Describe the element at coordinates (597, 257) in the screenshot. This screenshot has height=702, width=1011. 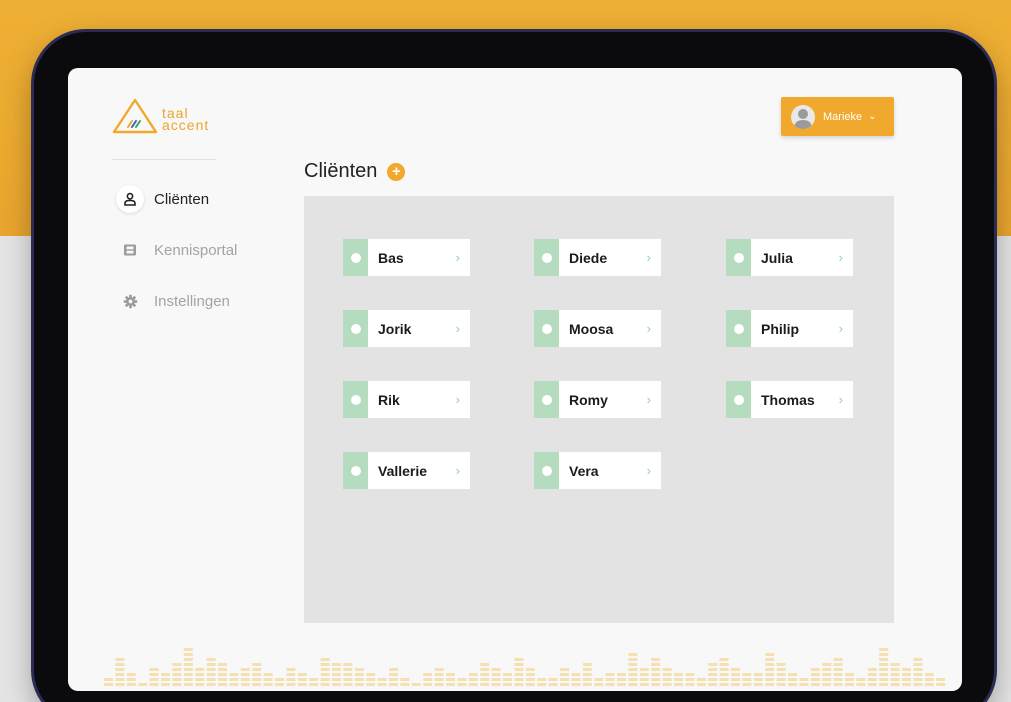
I see `client-card: Diede ›` at that location.